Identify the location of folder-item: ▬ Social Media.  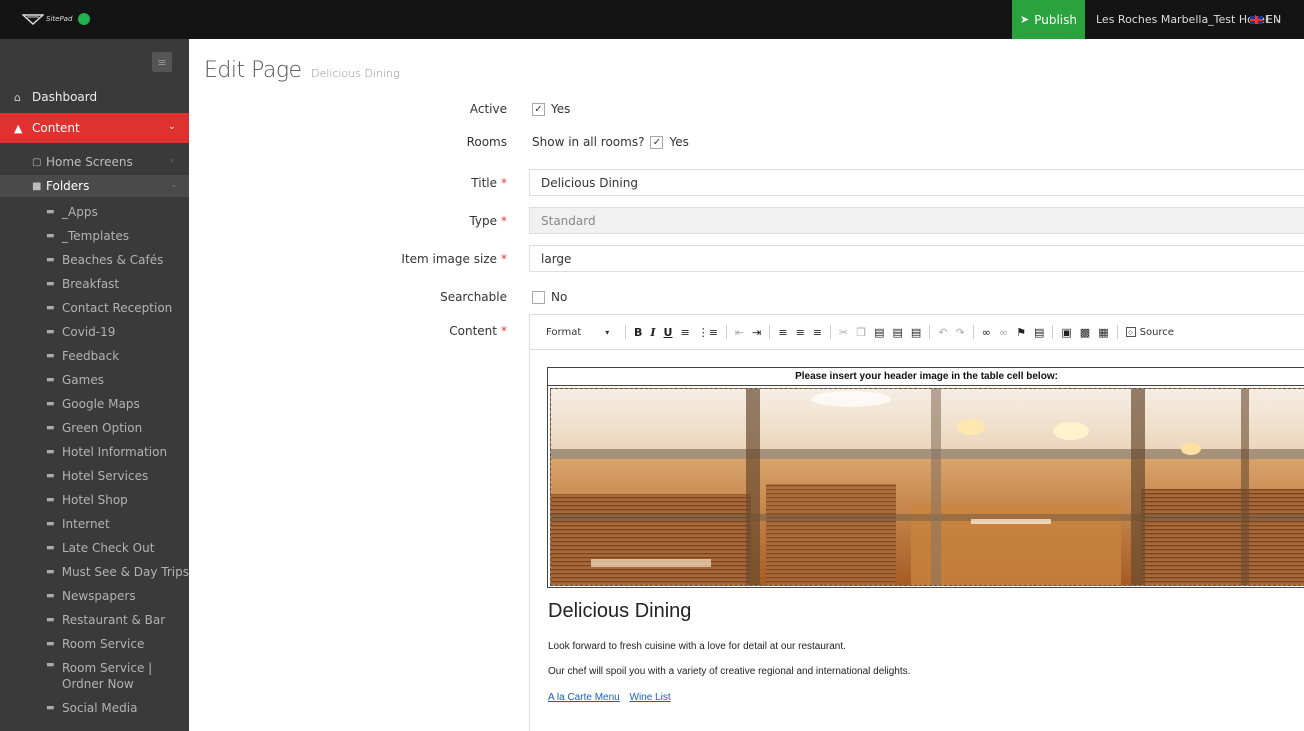
(94, 708).